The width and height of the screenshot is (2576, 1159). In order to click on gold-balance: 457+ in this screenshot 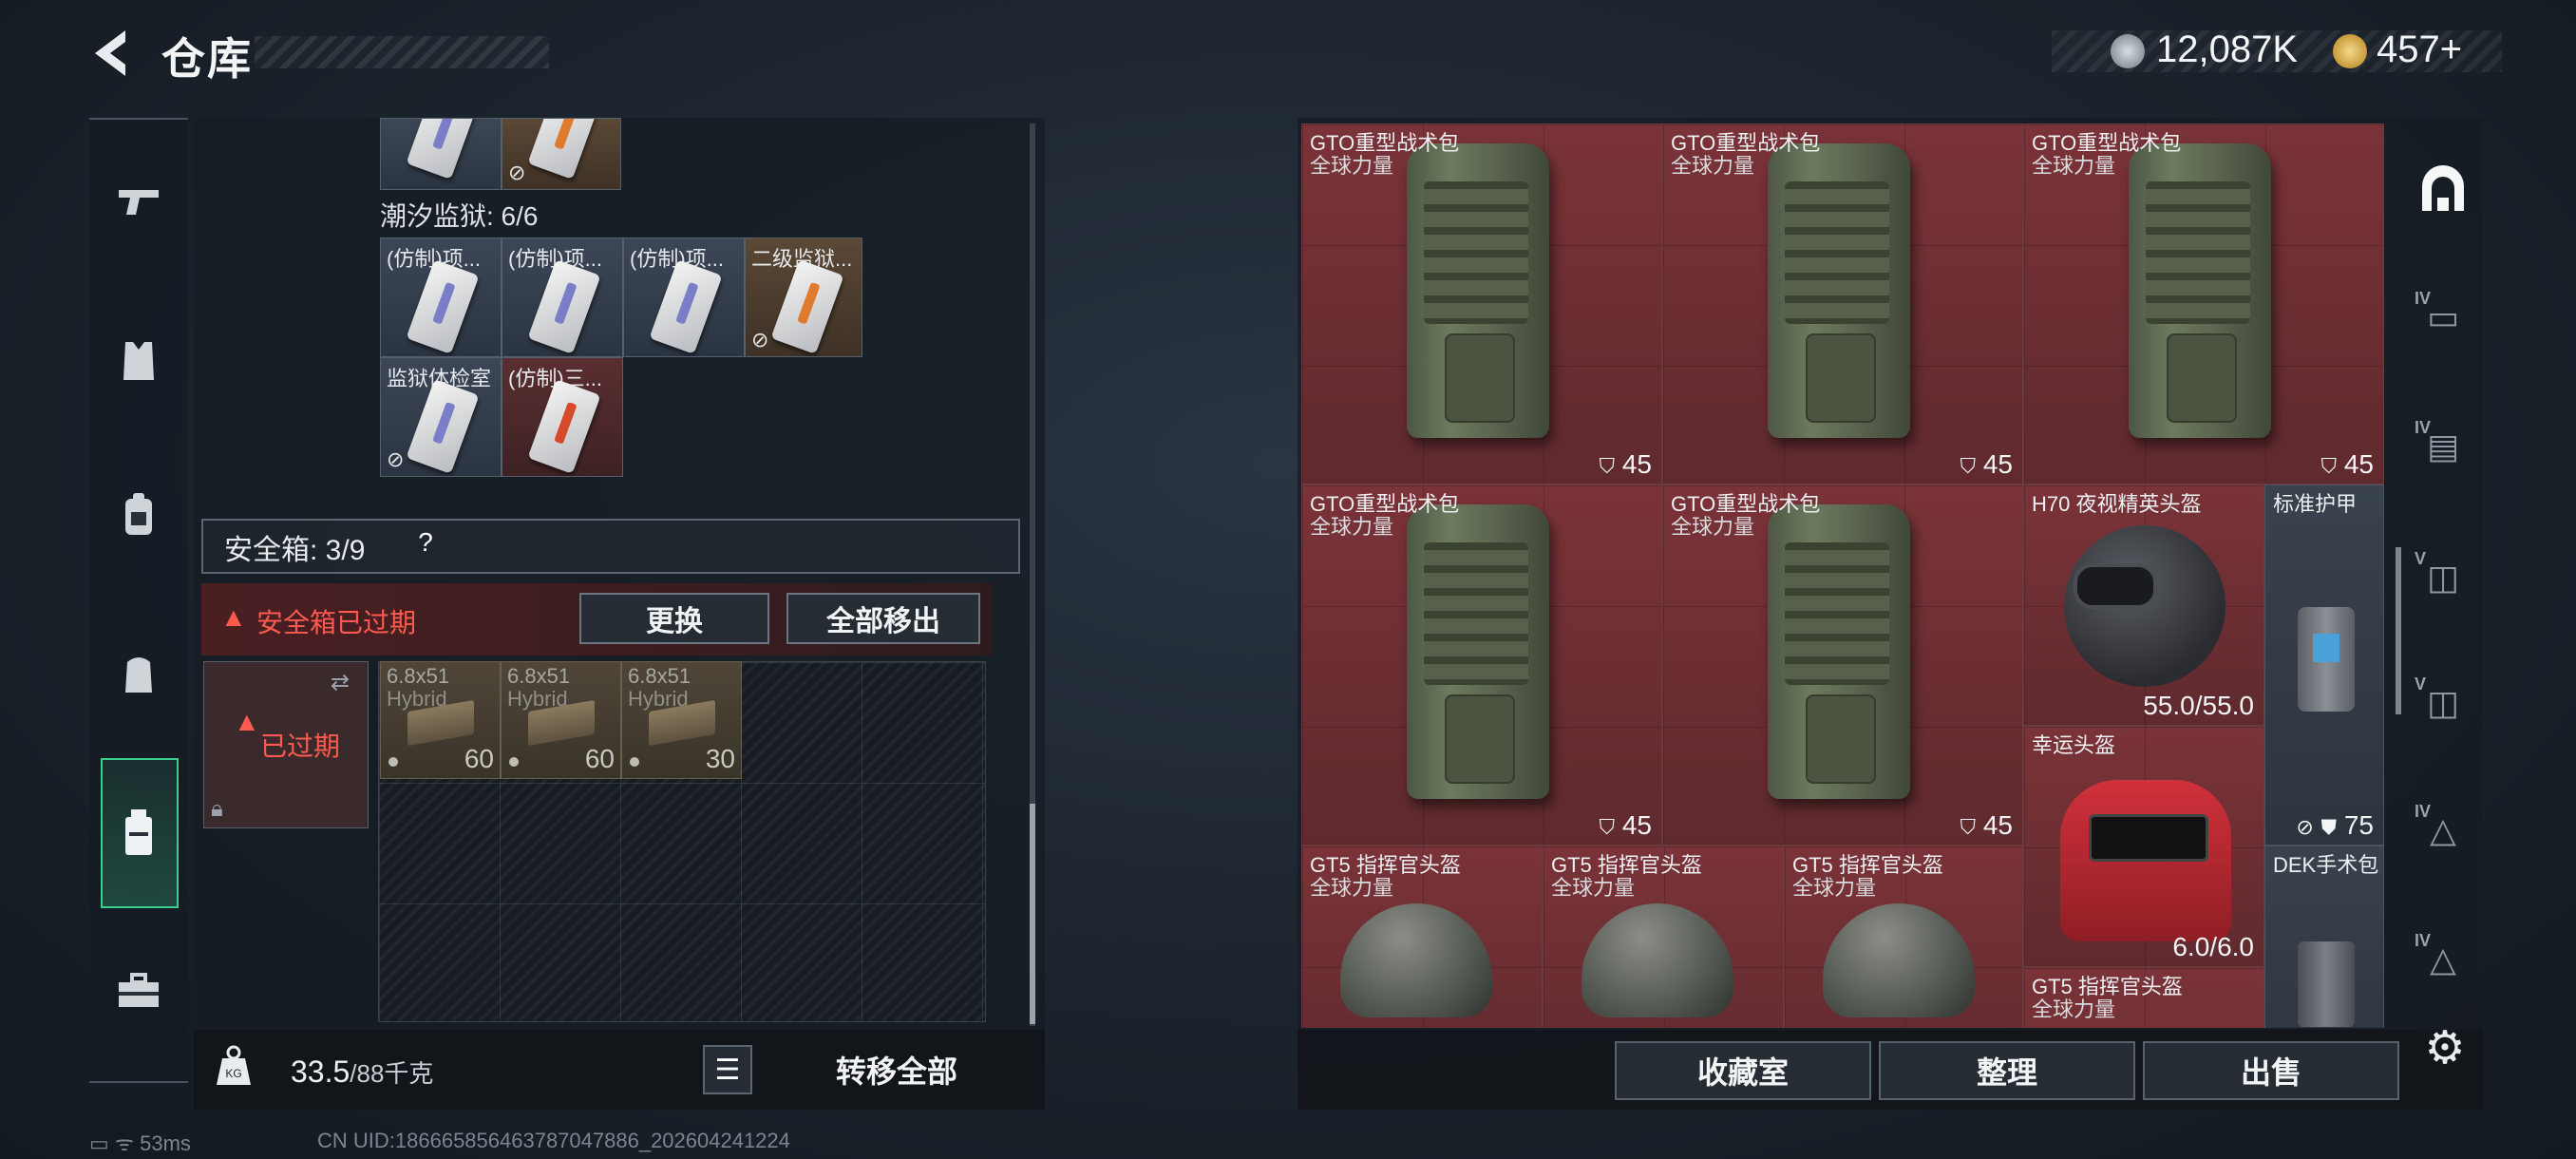, I will do `click(2419, 49)`.